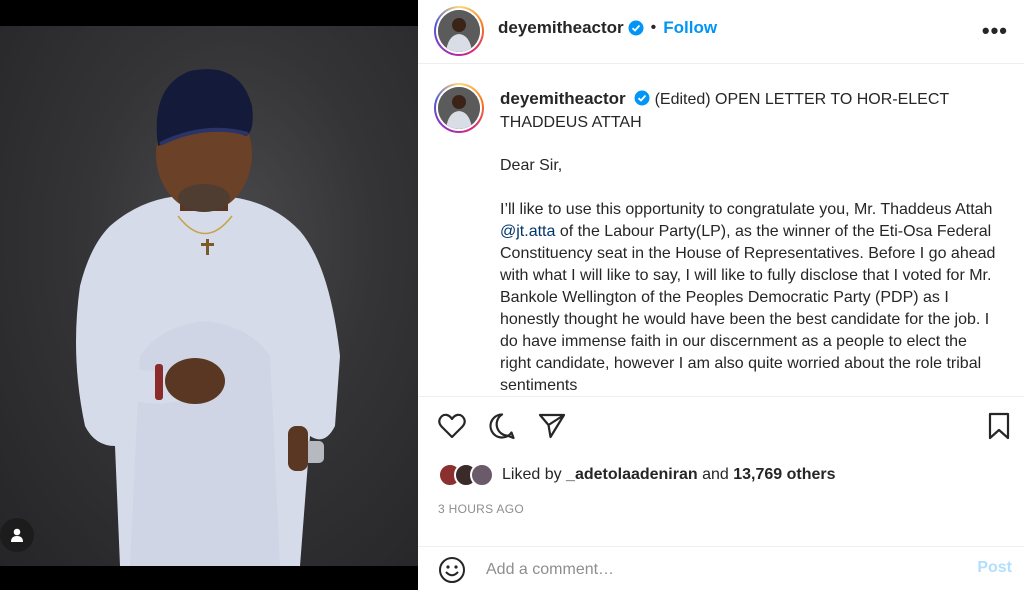 This screenshot has height=590, width=1024. What do you see at coordinates (502, 426) in the screenshot?
I see `comment-icon` at bounding box center [502, 426].